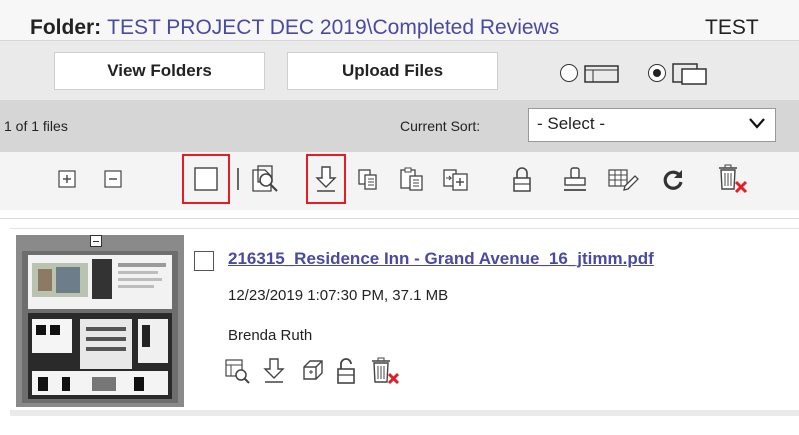 This screenshot has width=799, height=435. I want to click on folder-path-link: TEST PROJECT DEC 2019\Completed Reviews, so click(333, 27).